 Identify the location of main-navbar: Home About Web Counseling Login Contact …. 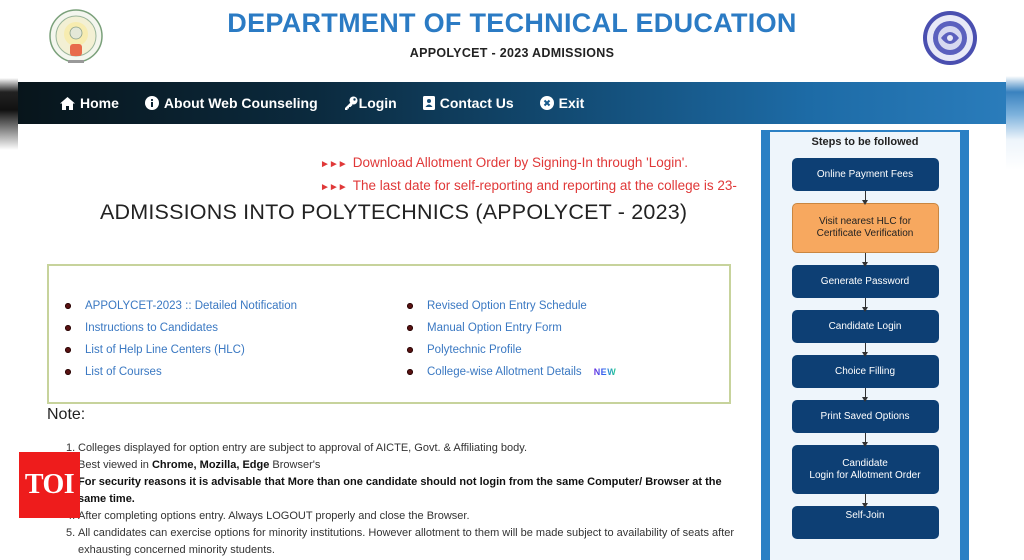
(512, 103).